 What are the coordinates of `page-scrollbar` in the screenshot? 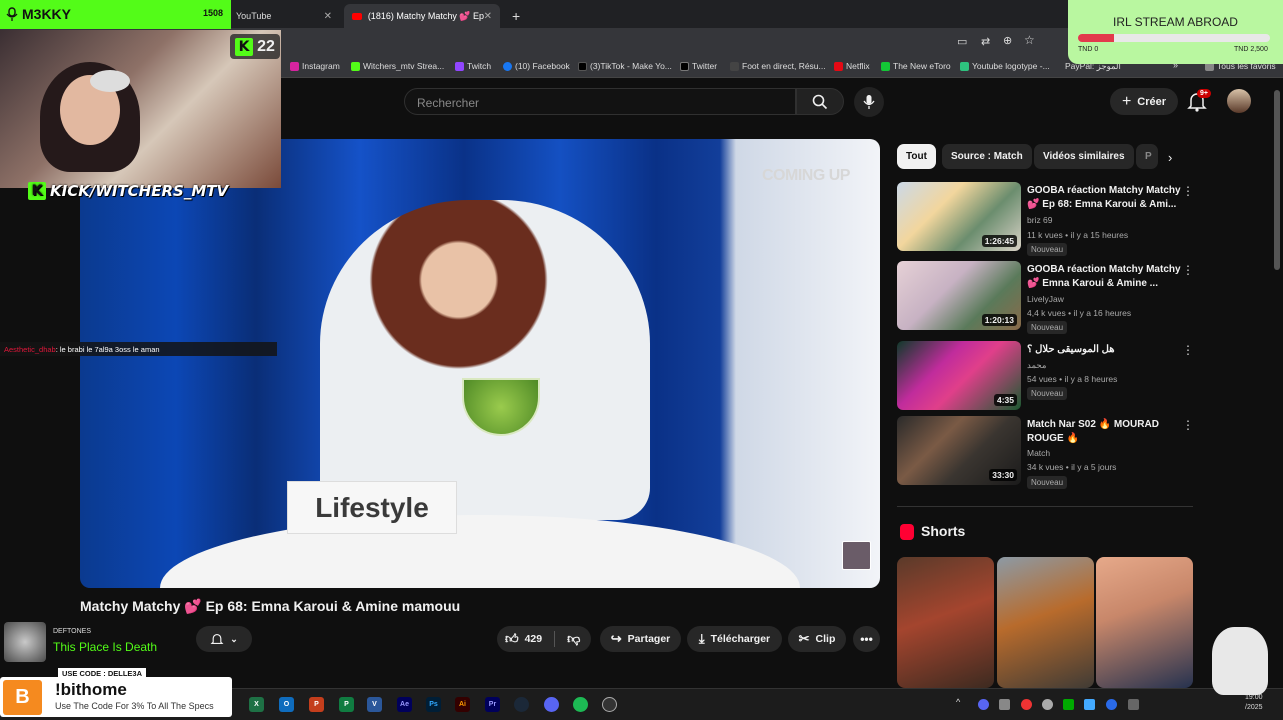 It's located at (1277, 180).